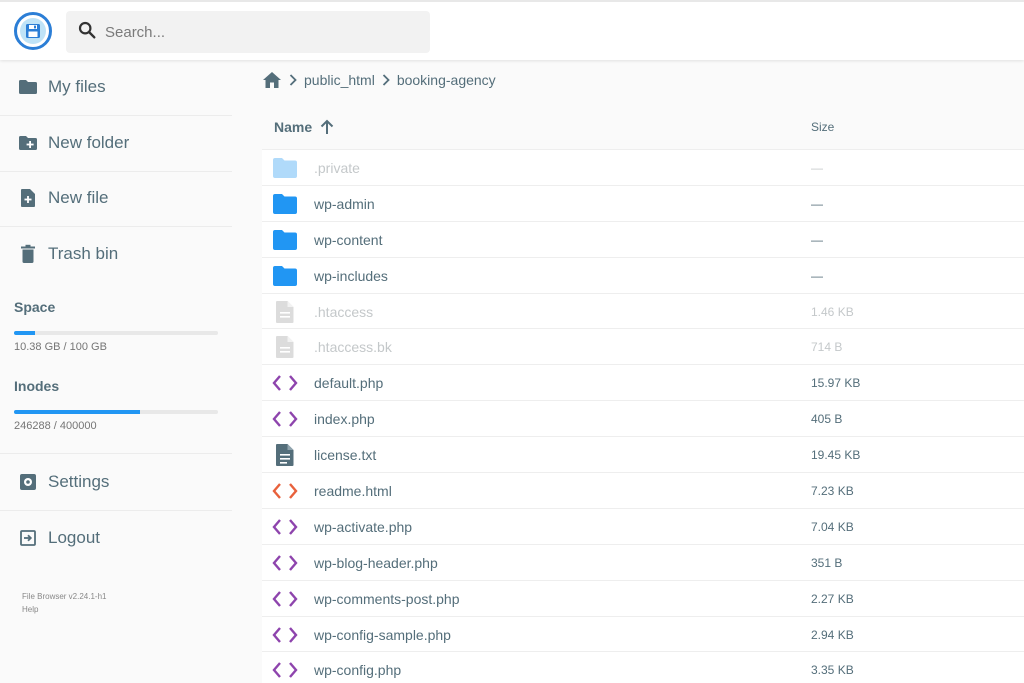  Describe the element at coordinates (643, 383) in the screenshot. I see `file-row: default.php 15.97 KB` at that location.